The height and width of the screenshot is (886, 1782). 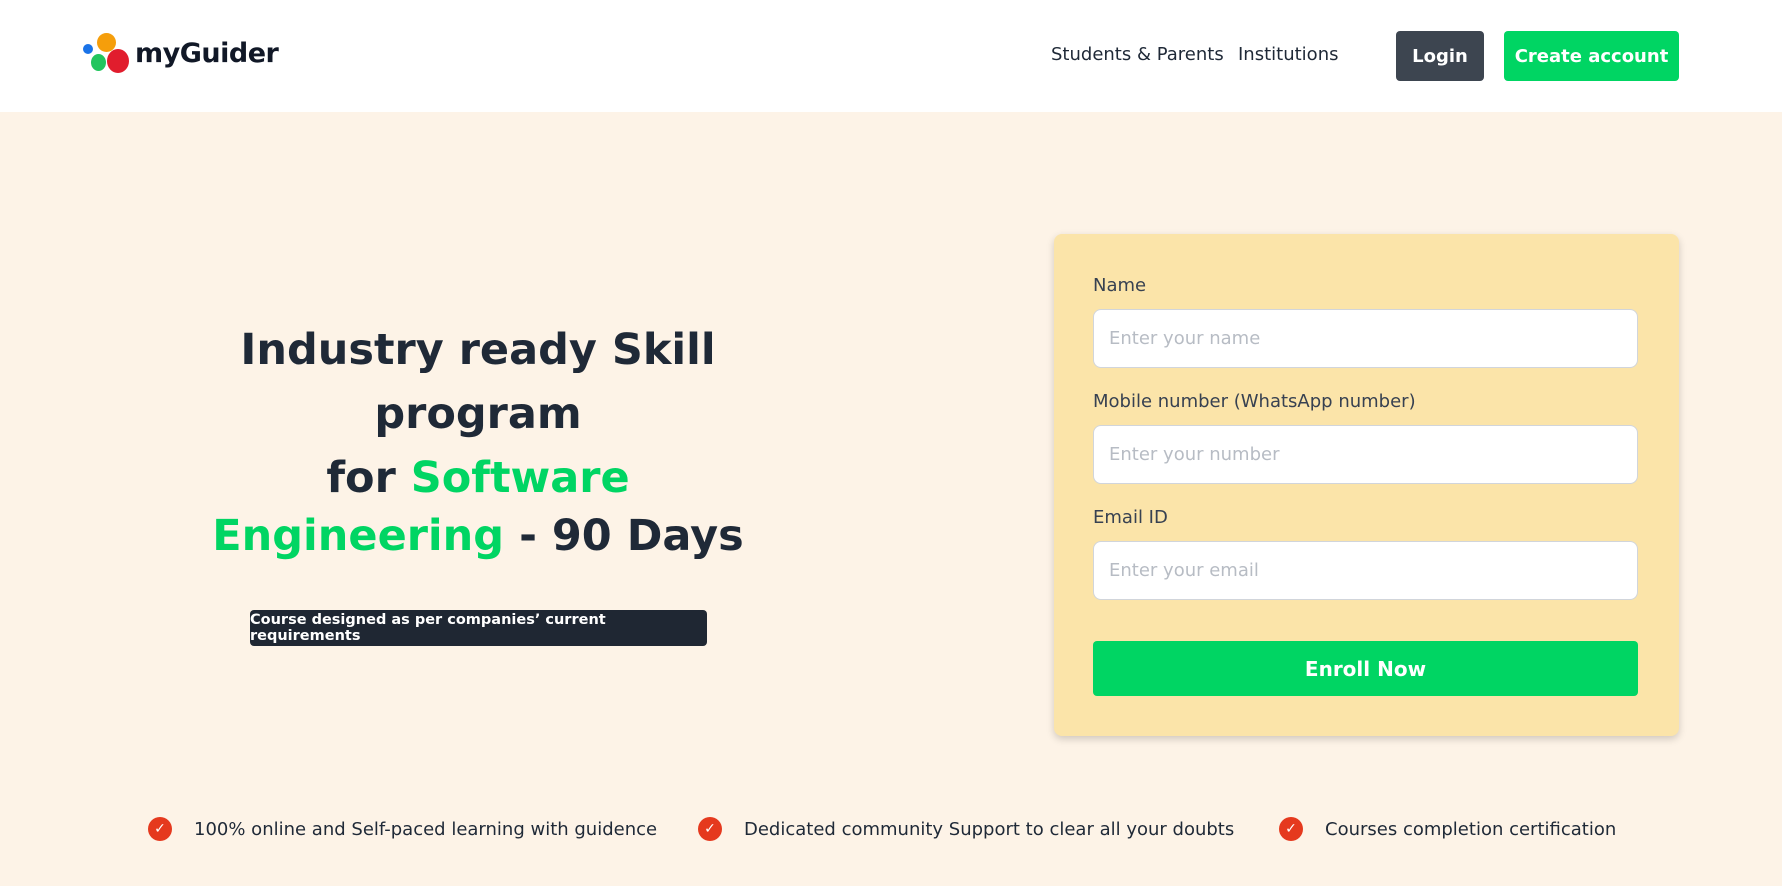 What do you see at coordinates (520, 478) in the screenshot?
I see `hero-title-software: Software` at bounding box center [520, 478].